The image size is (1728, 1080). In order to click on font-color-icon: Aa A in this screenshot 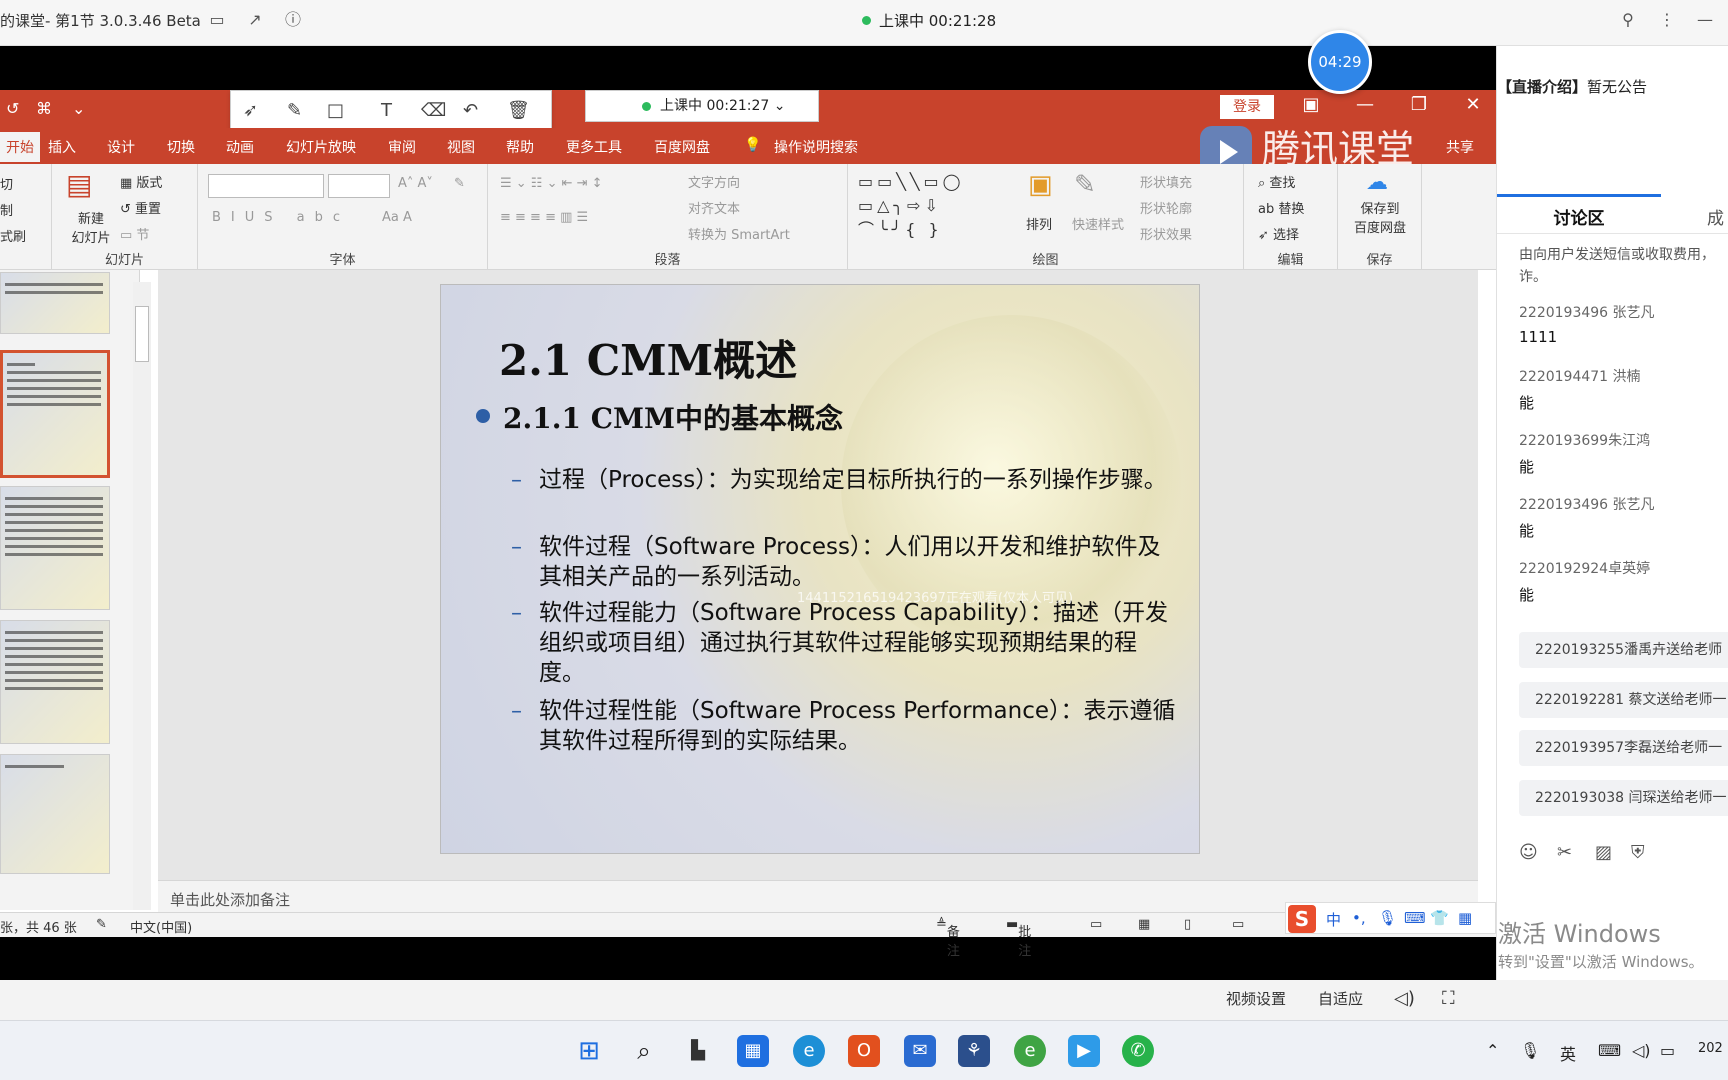, I will do `click(397, 217)`.